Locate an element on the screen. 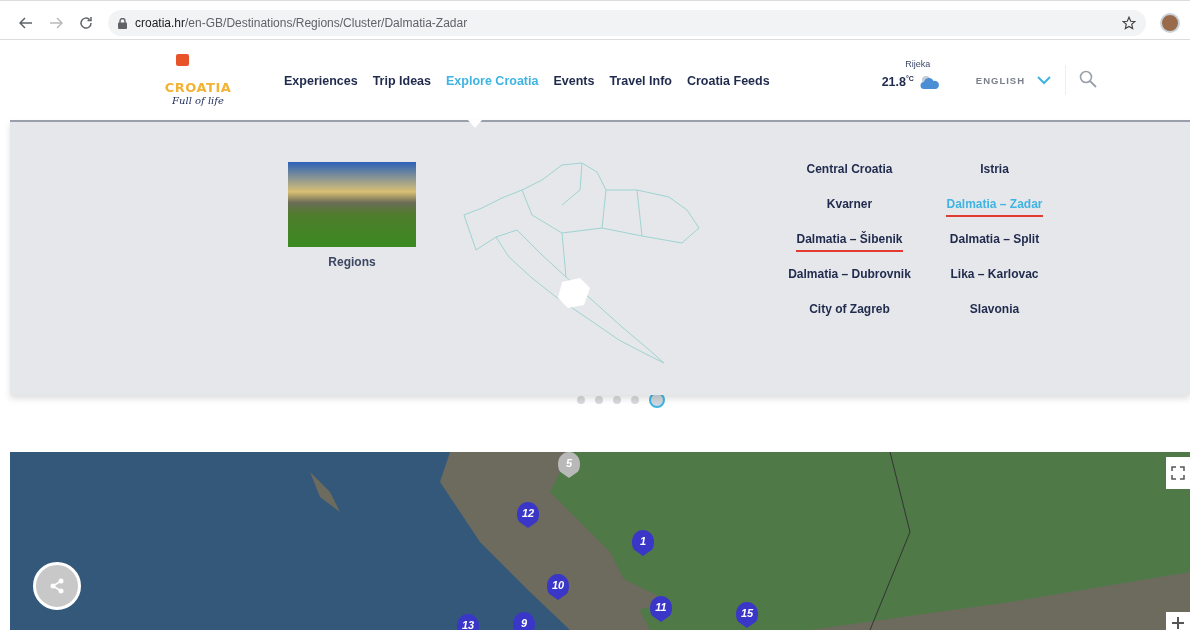 This screenshot has width=1190, height=633. lock-icon is located at coordinates (122, 23).